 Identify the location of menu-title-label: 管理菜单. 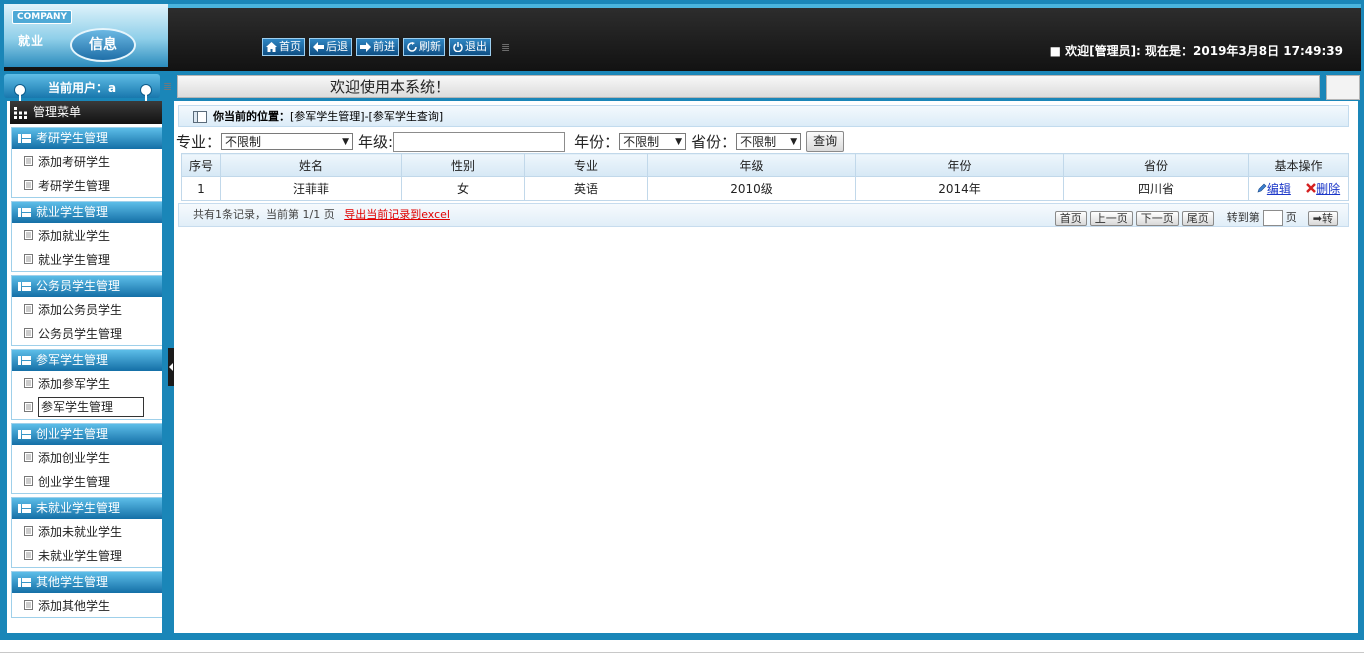
(57, 112).